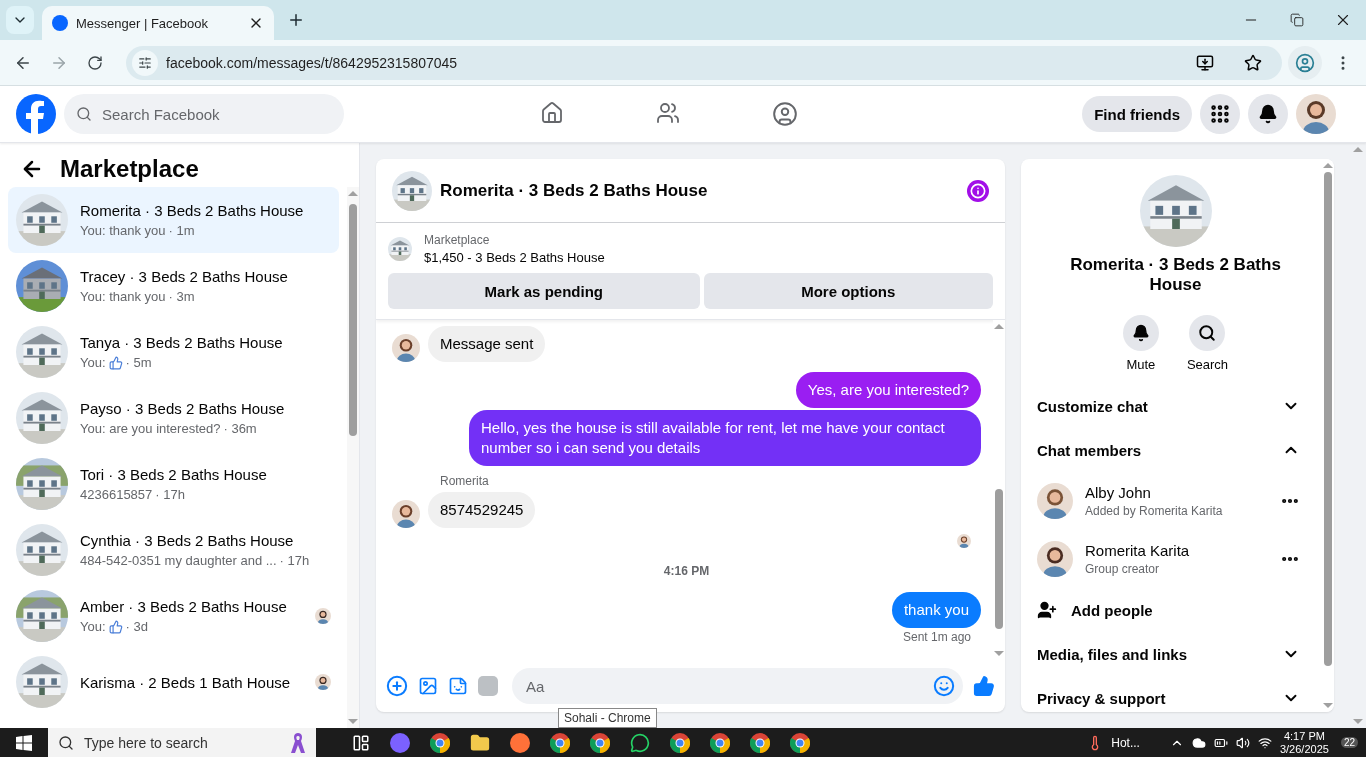  What do you see at coordinates (183, 408) in the screenshot?
I see `conversation-name: Payso · 3 Beds 2 Baths House` at bounding box center [183, 408].